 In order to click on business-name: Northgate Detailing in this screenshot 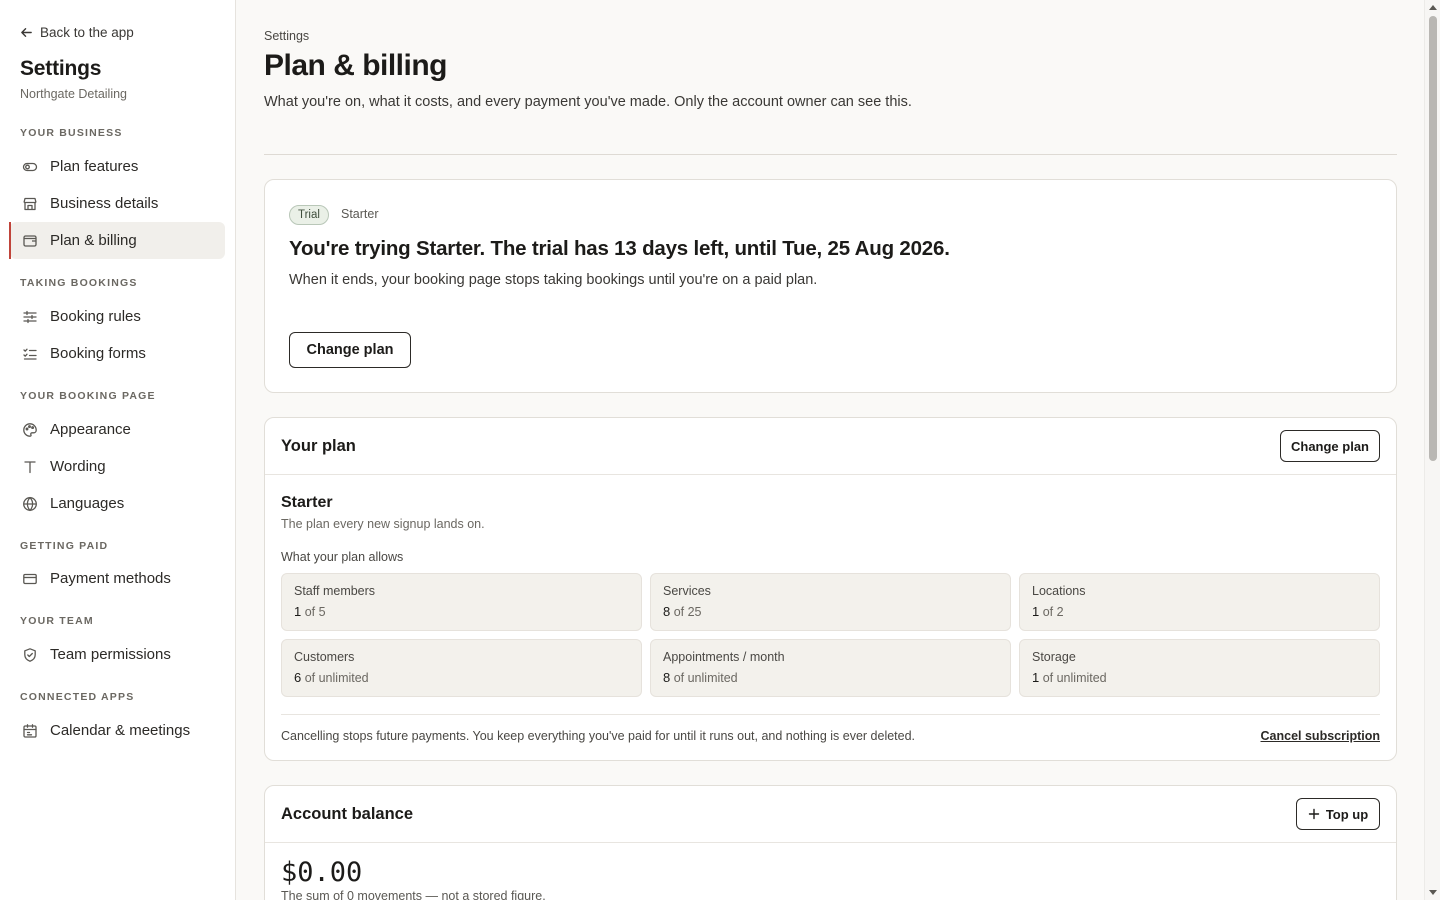, I will do `click(74, 94)`.